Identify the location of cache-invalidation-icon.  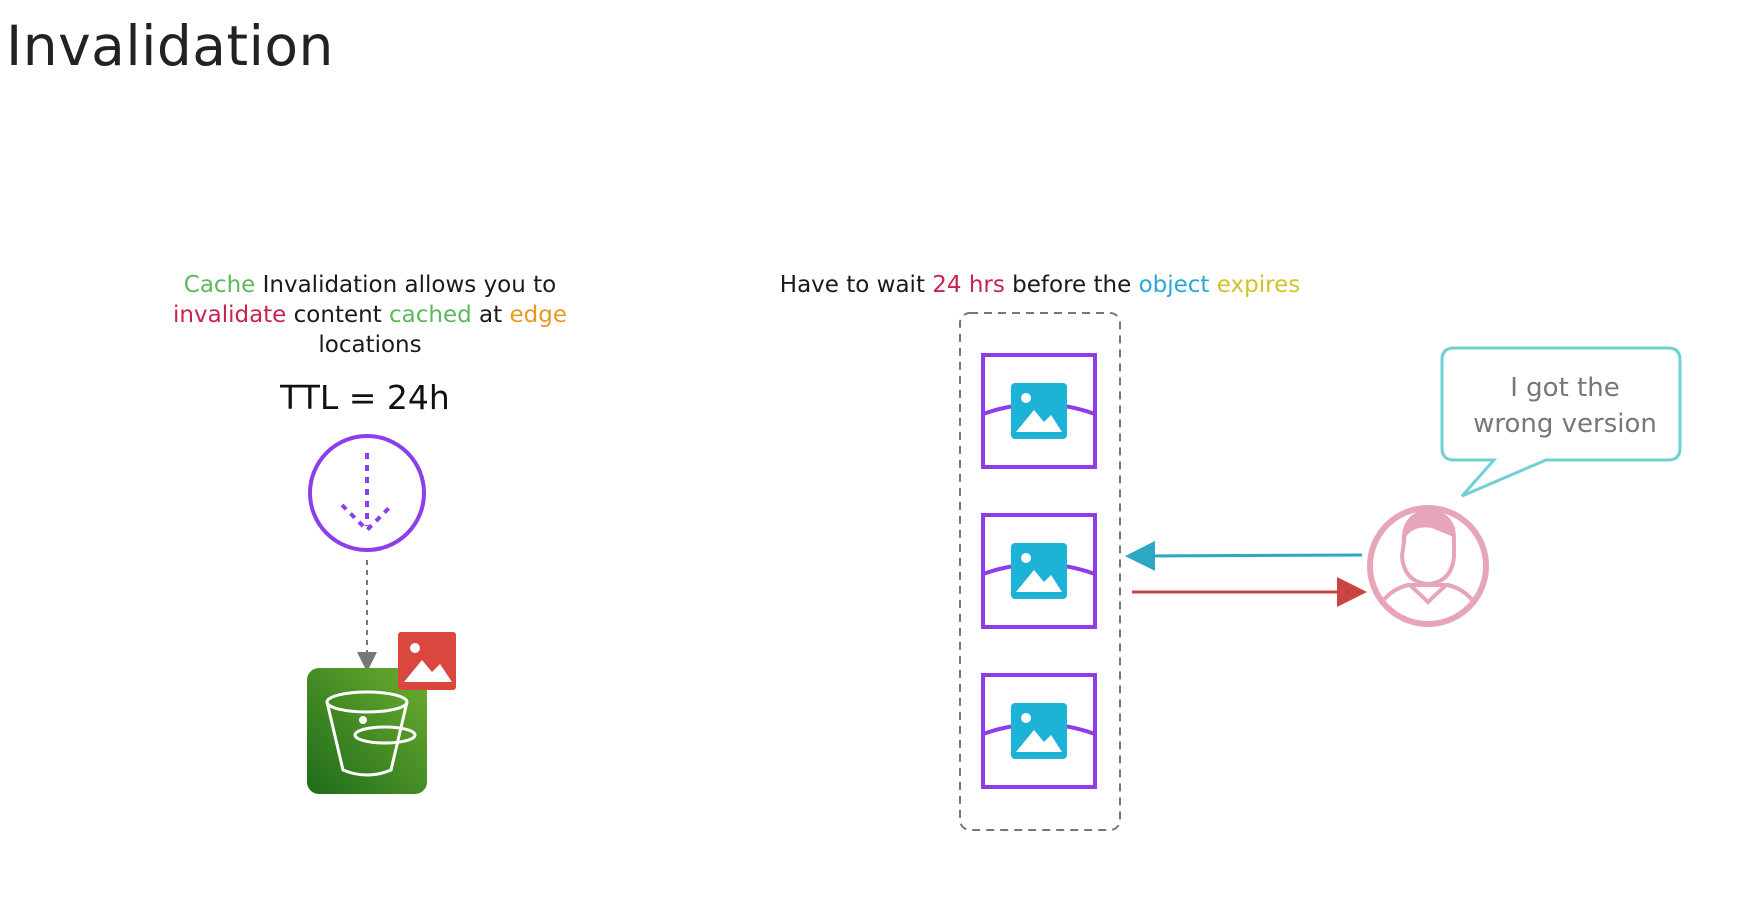
(367, 493).